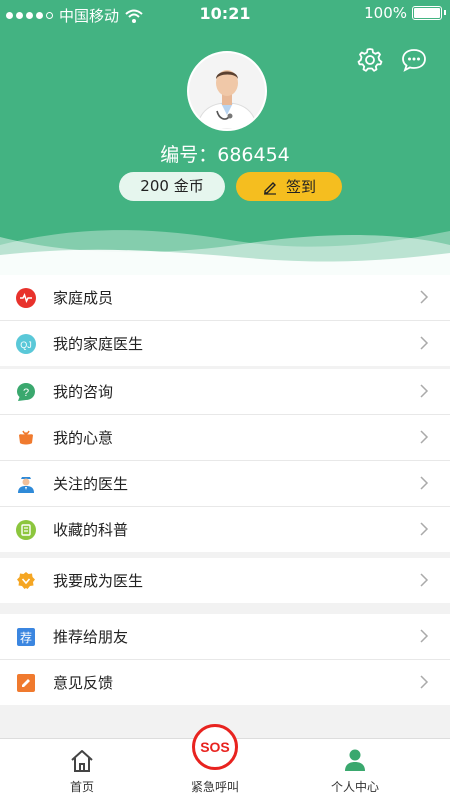 The image size is (450, 801). Describe the element at coordinates (172, 186) in the screenshot. I see `coins-badge: 200 金币` at that location.